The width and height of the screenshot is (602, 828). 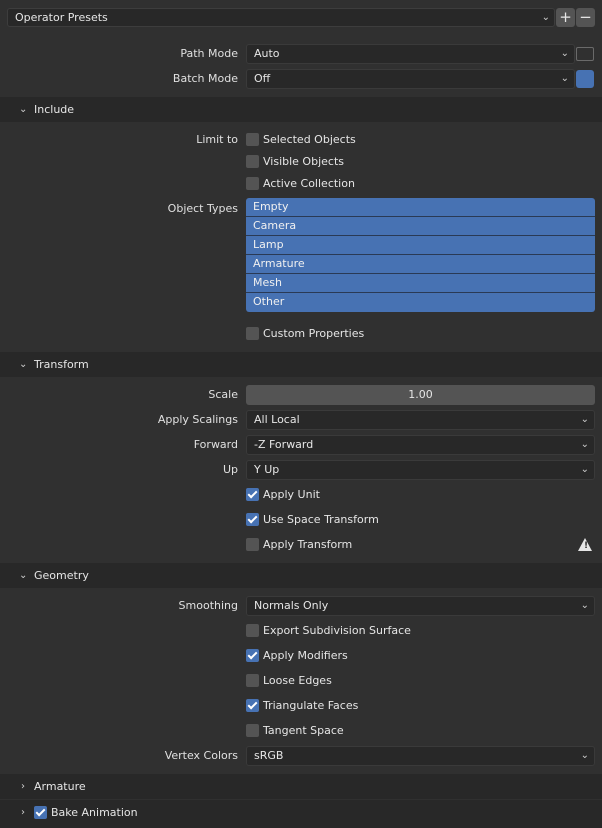 I want to click on tangent-space-checkbox: Tangent Space, so click(x=295, y=732).